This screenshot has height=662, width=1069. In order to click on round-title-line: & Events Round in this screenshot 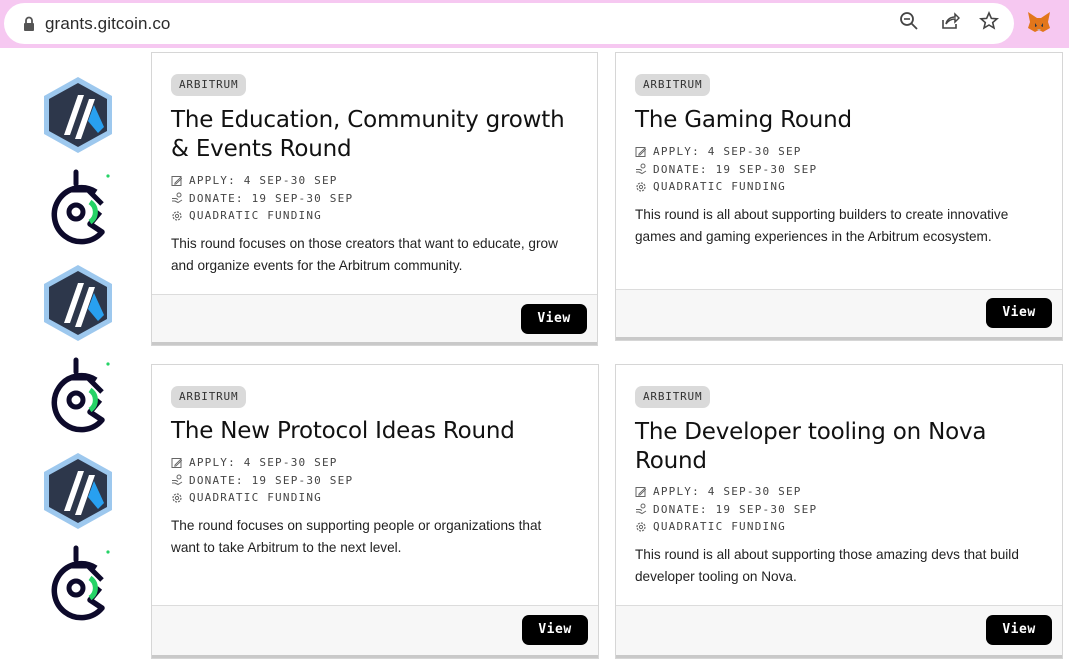, I will do `click(261, 149)`.